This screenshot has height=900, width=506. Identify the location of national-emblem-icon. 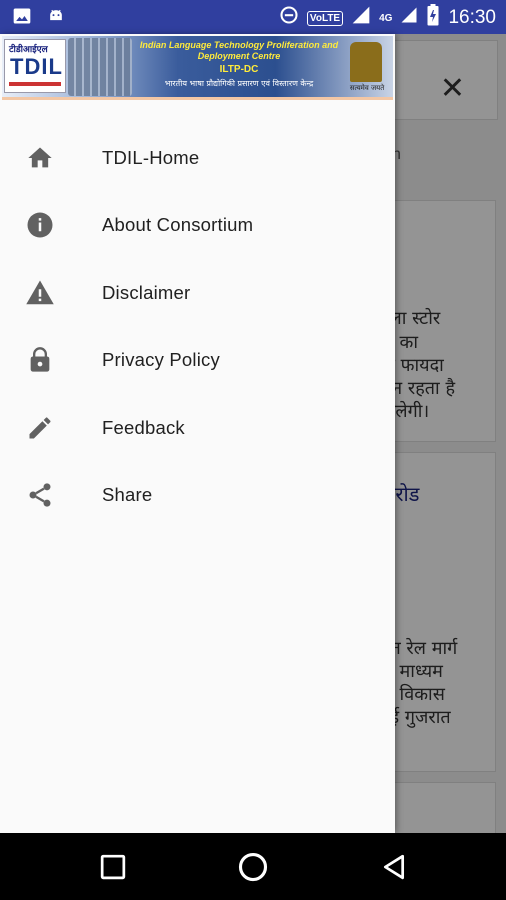
(366, 62).